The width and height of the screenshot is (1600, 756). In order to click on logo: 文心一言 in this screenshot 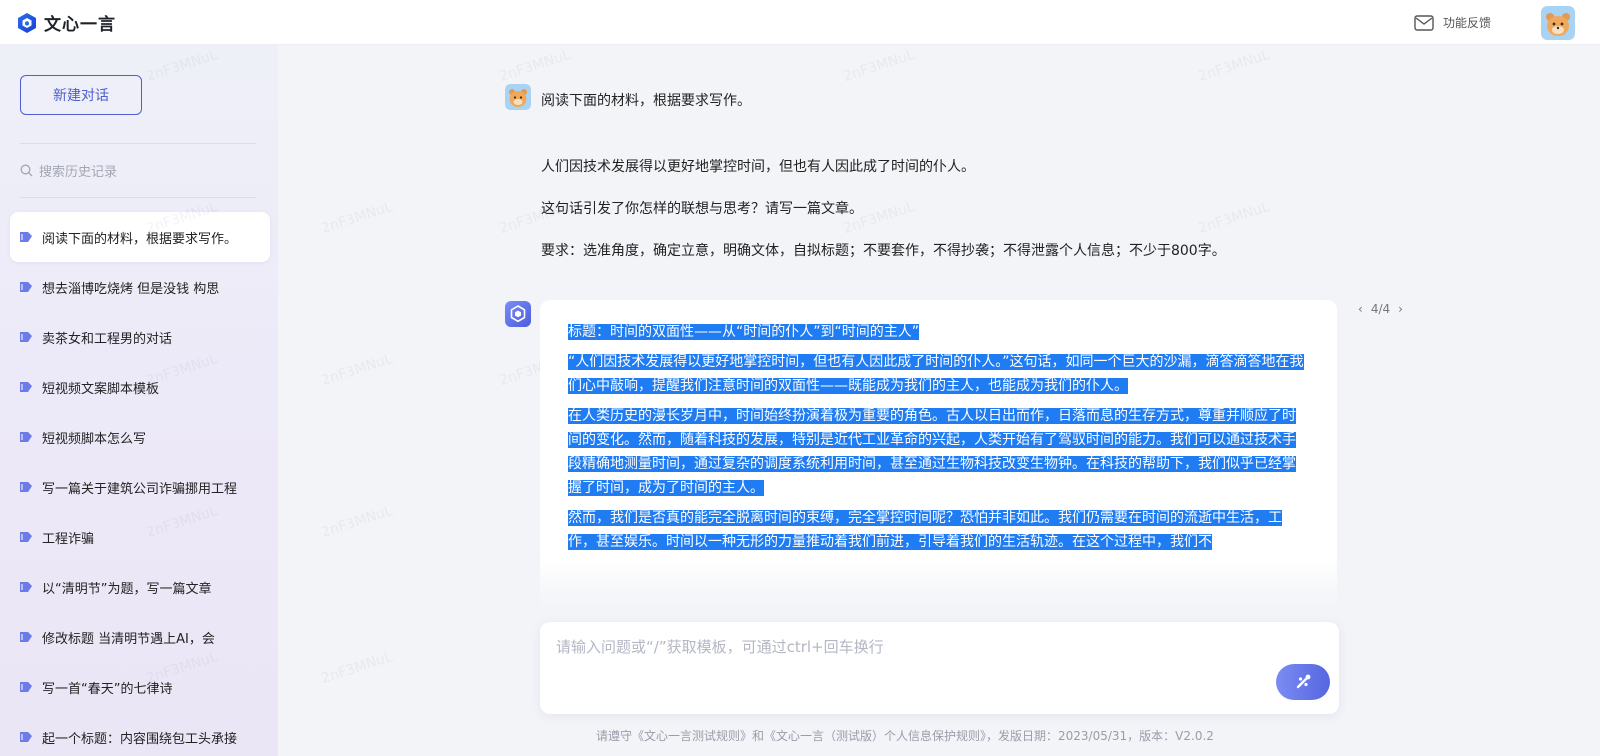, I will do `click(66, 22)`.